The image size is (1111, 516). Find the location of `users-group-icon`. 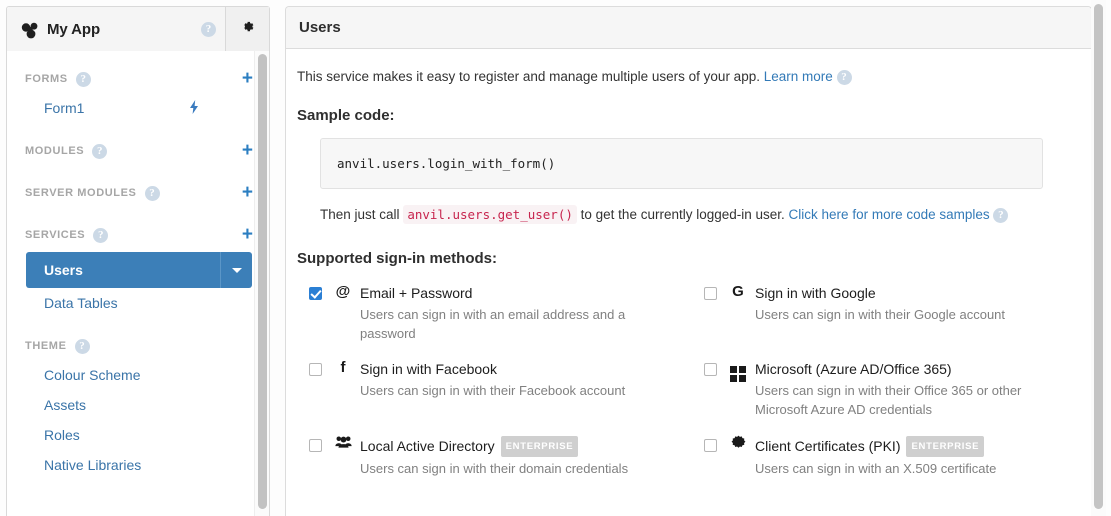

users-group-icon is located at coordinates (343, 444).